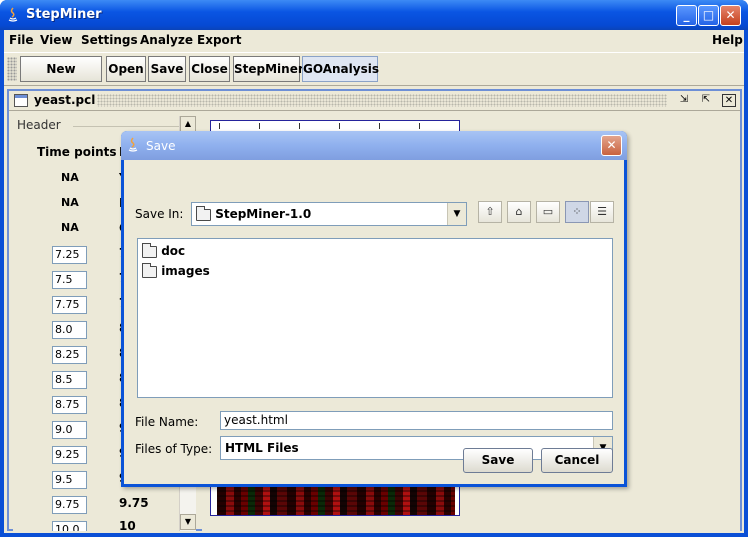  What do you see at coordinates (109, 40) in the screenshot?
I see `menu-settings: Settings` at bounding box center [109, 40].